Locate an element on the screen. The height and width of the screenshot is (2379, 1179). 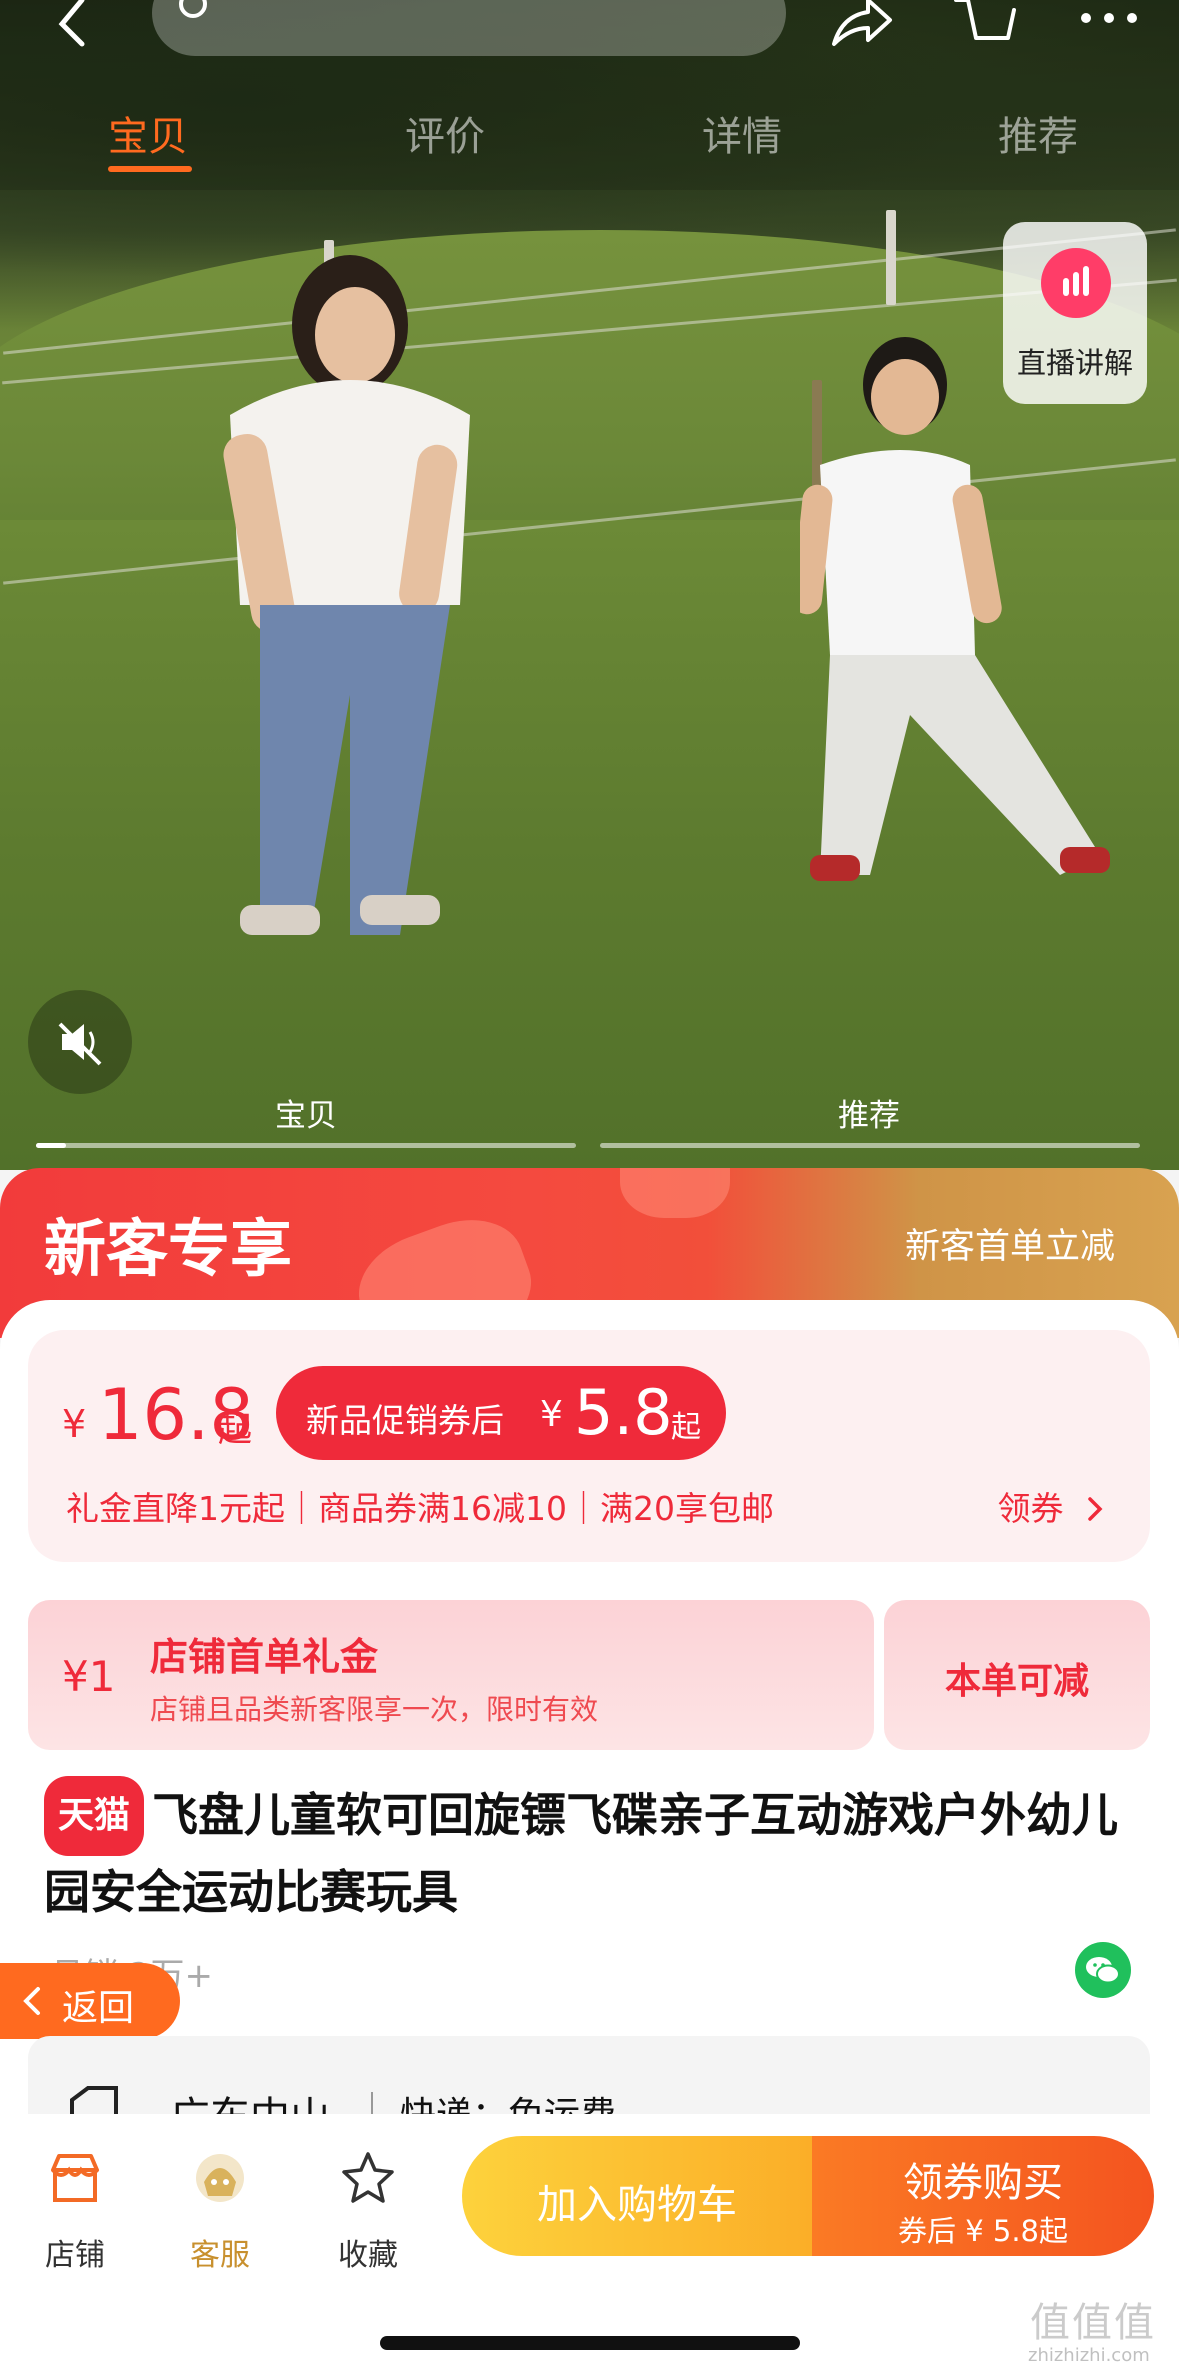
coupon-price-pill: 新品促销券后 ¥ 5.8 起 is located at coordinates (501, 1413).